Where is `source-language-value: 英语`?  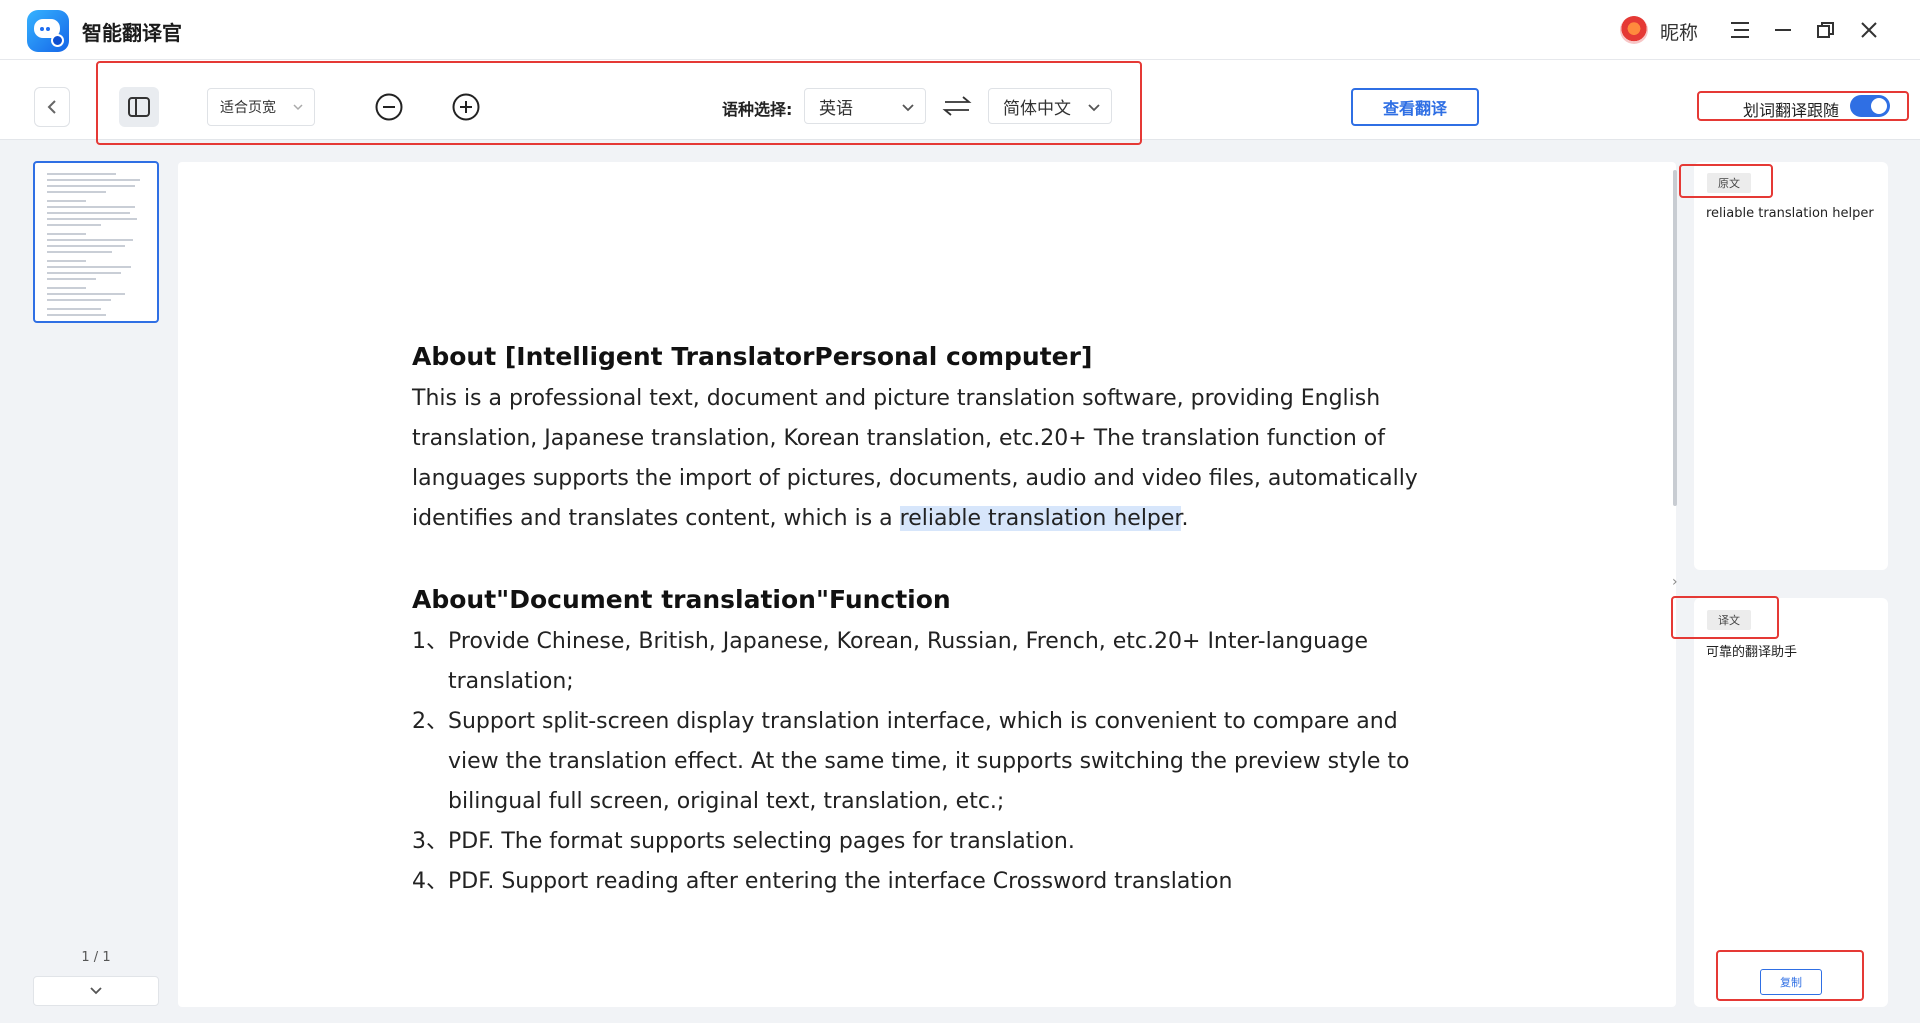 source-language-value: 英语 is located at coordinates (836, 108).